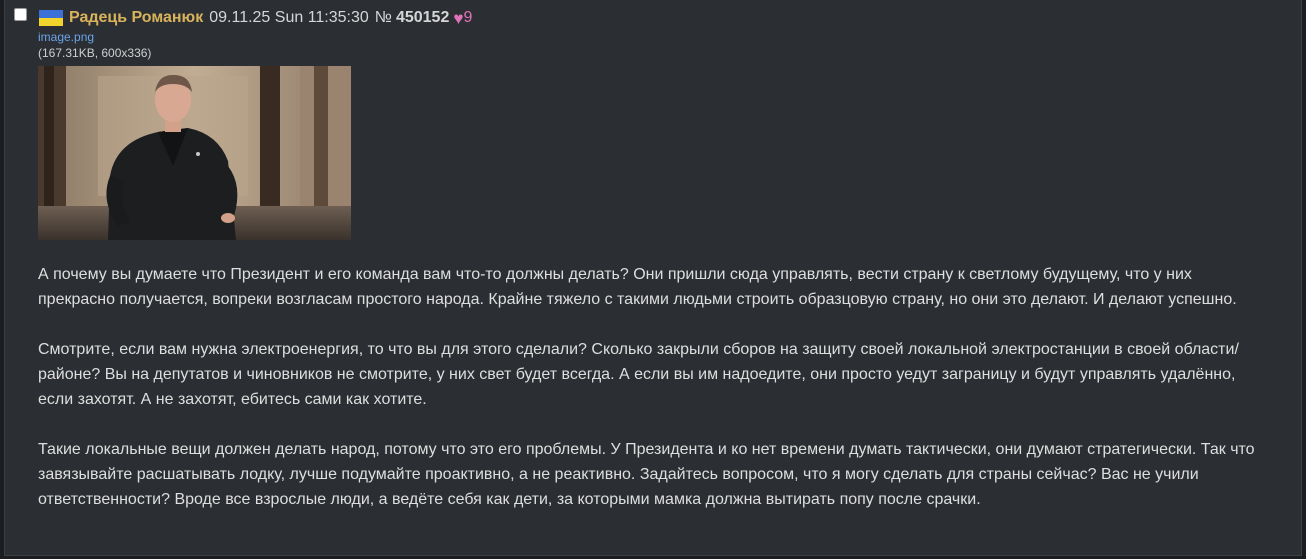  Describe the element at coordinates (383, 17) in the screenshot. I see `post-number-prefix: №` at that location.